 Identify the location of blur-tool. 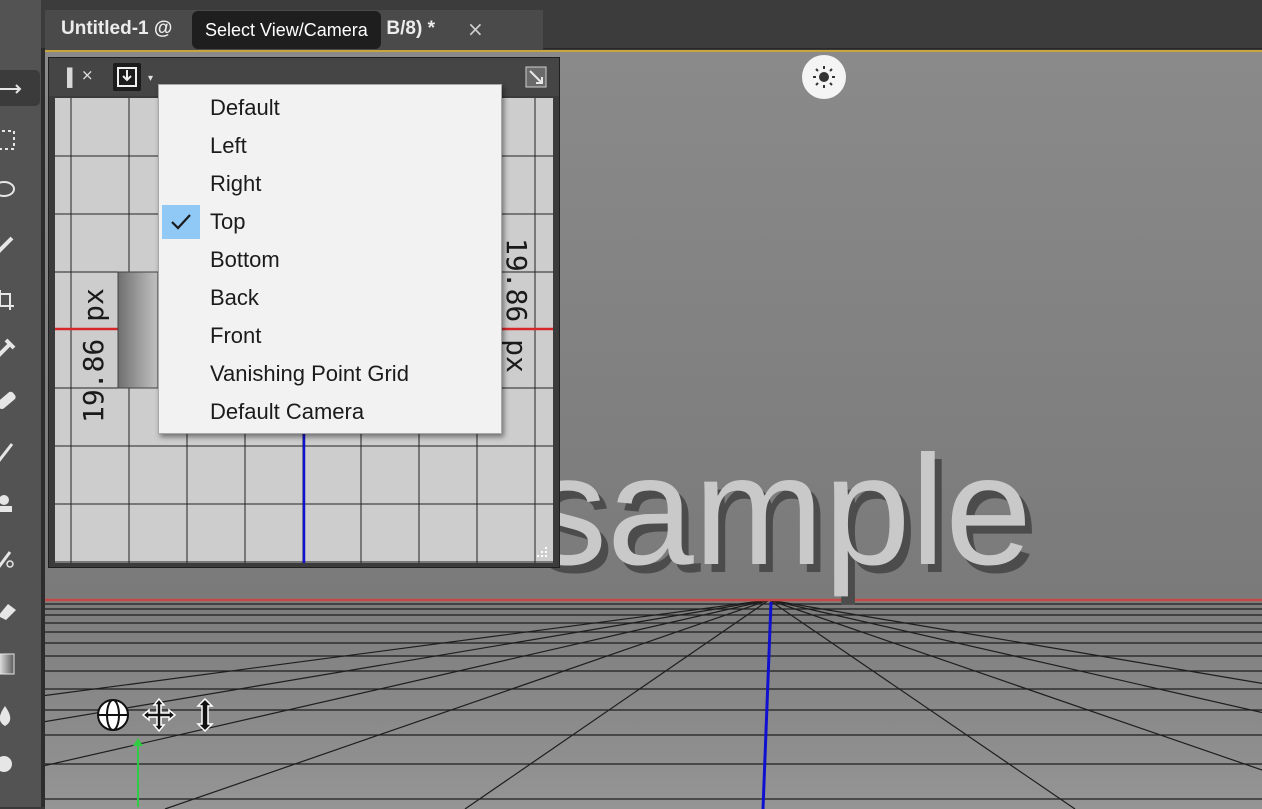
(20, 716).